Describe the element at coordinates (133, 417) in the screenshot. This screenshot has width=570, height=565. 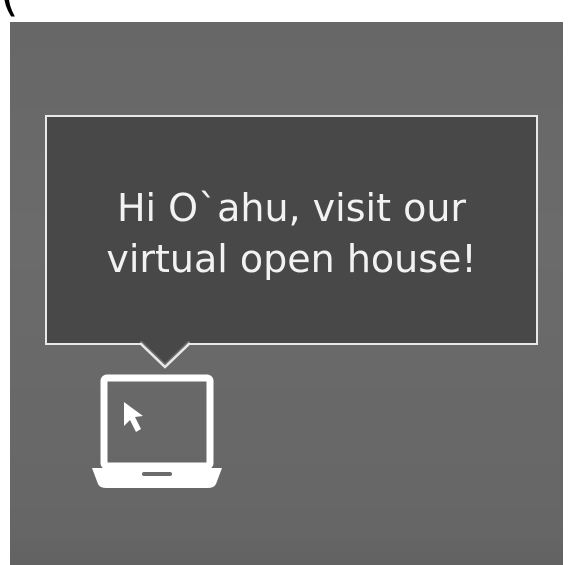
I see `cursor-arrow-icon` at that location.